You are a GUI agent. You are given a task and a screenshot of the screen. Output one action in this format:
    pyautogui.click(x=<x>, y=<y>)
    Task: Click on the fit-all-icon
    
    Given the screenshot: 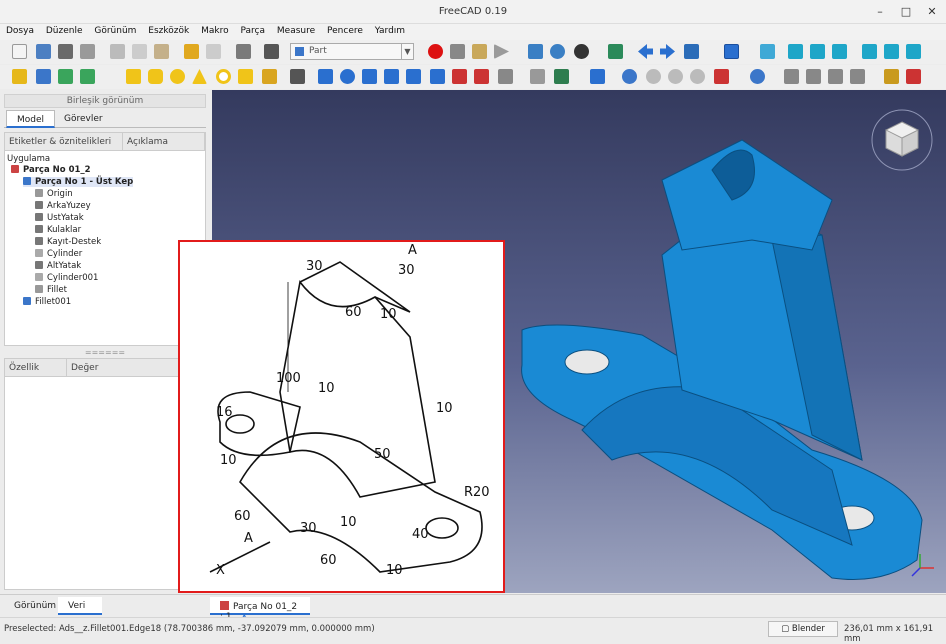 What is the action you would take?
    pyautogui.click(x=535, y=51)
    